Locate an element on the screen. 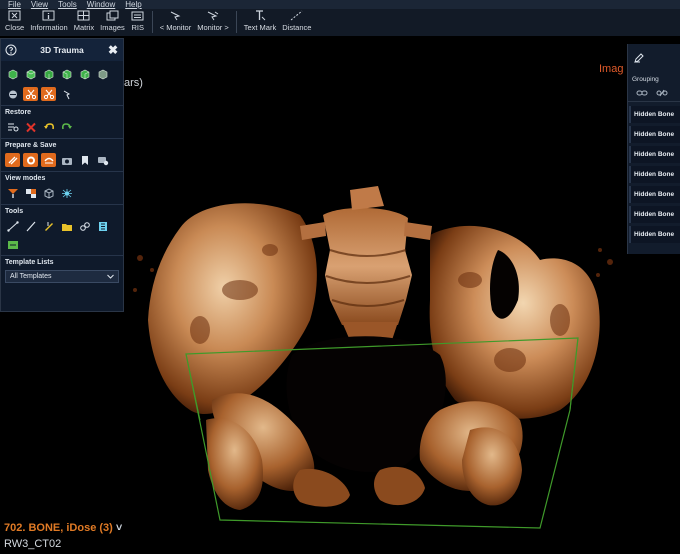  view-front-cube-icon is located at coordinates (12, 74).